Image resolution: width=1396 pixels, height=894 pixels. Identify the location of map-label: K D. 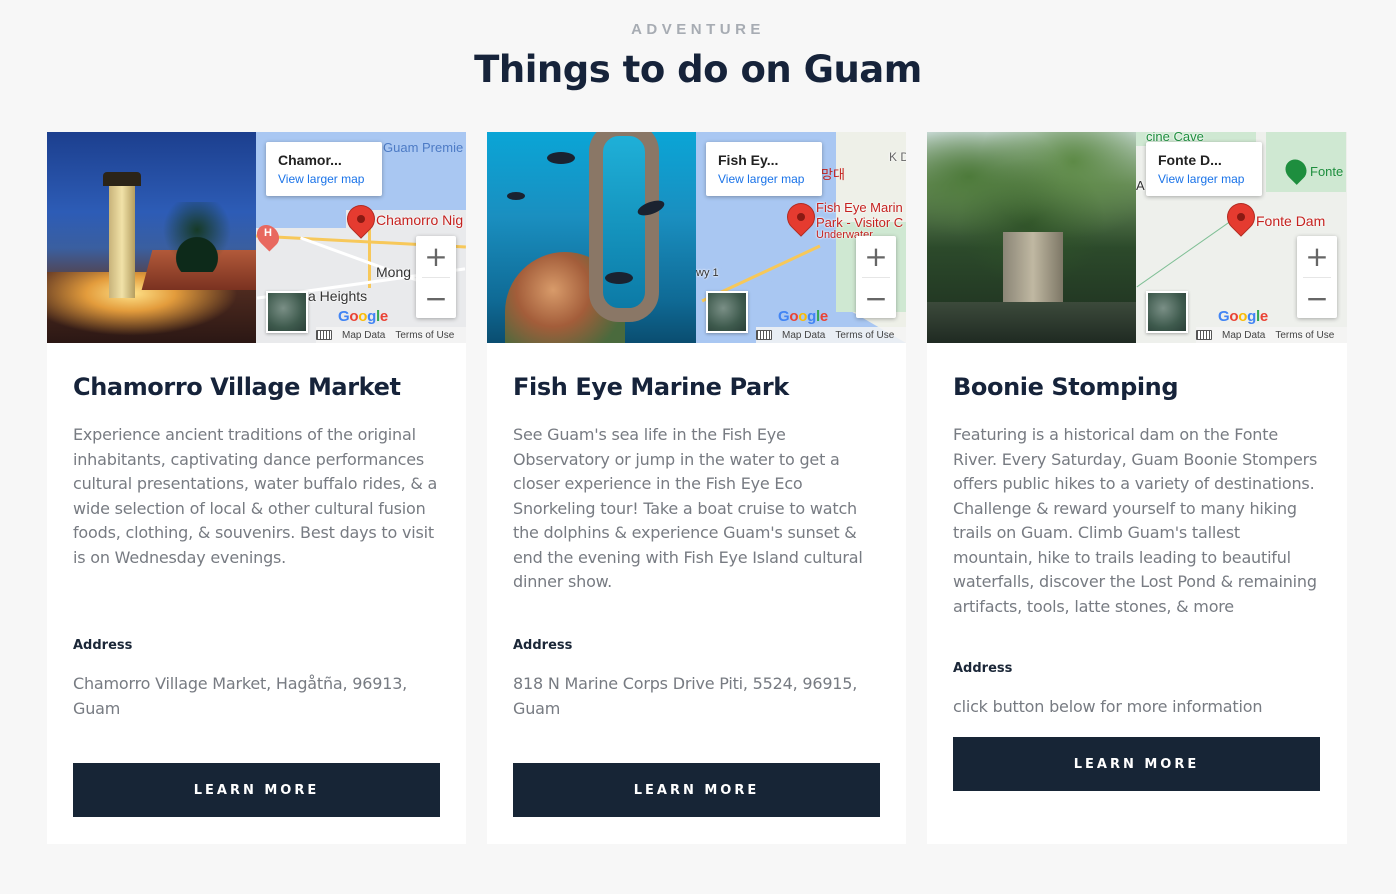
(897, 157).